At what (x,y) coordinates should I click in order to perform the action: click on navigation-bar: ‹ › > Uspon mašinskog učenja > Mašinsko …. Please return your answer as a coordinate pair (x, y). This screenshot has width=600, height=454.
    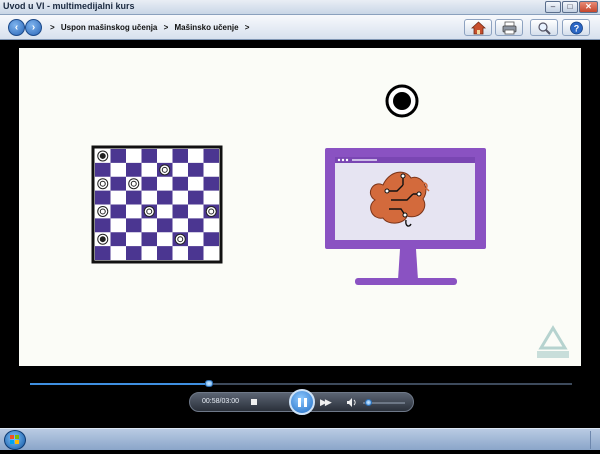
    Looking at the image, I should click on (300, 27).